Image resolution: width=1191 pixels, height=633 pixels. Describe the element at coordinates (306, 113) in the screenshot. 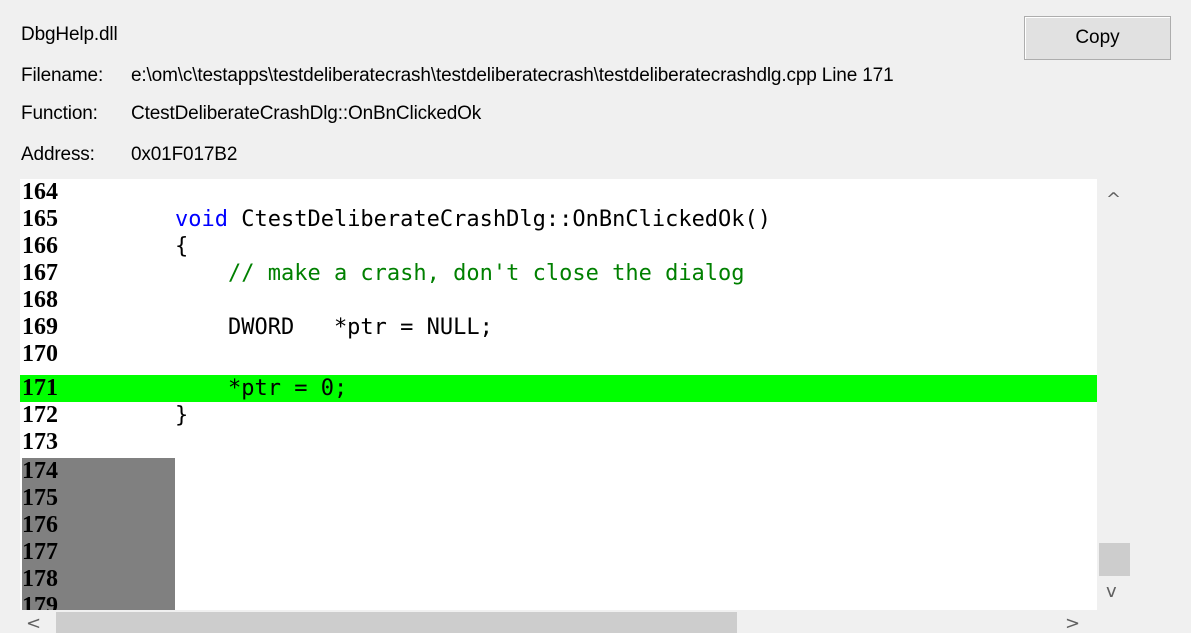

I see `function-value: CtestDeliberateCrashDlg::OnBnClickedOk` at that location.